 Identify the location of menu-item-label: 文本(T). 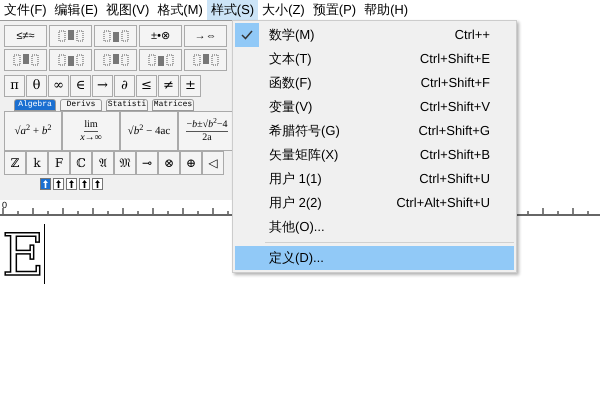
(290, 59).